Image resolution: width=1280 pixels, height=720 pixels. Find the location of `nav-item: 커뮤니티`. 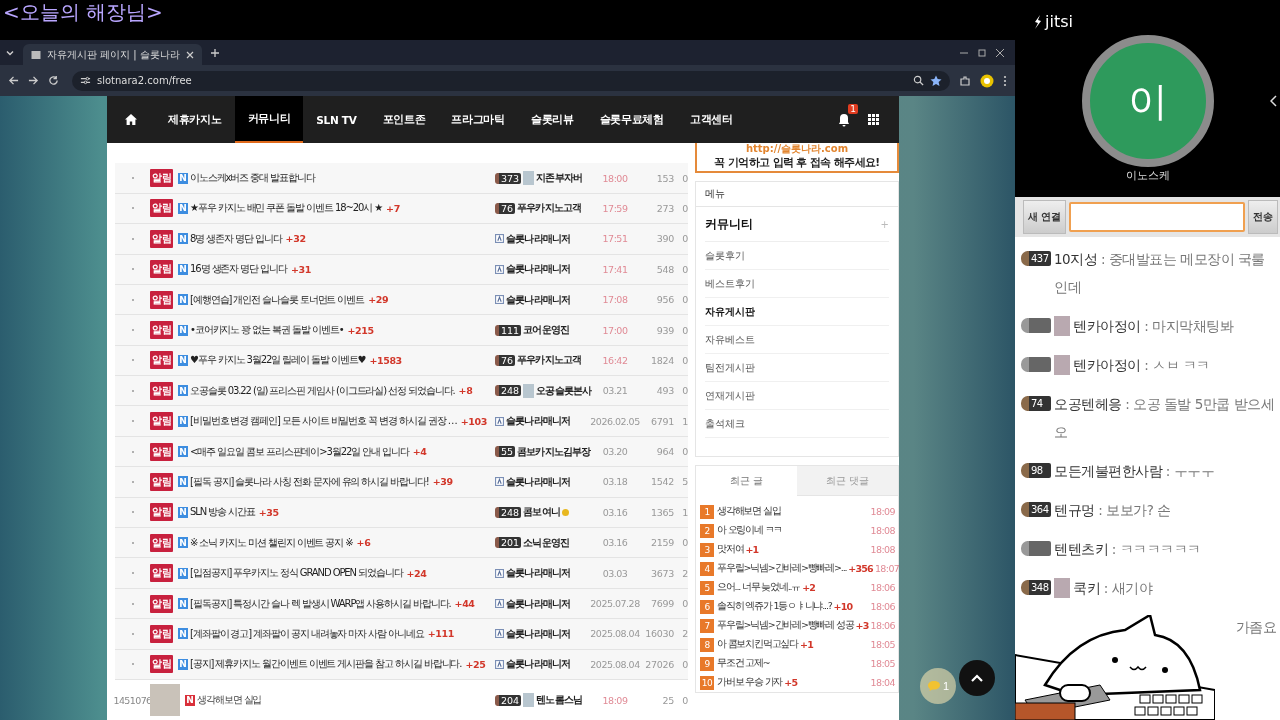

nav-item: 커뮤니티 is located at coordinates (269, 120).